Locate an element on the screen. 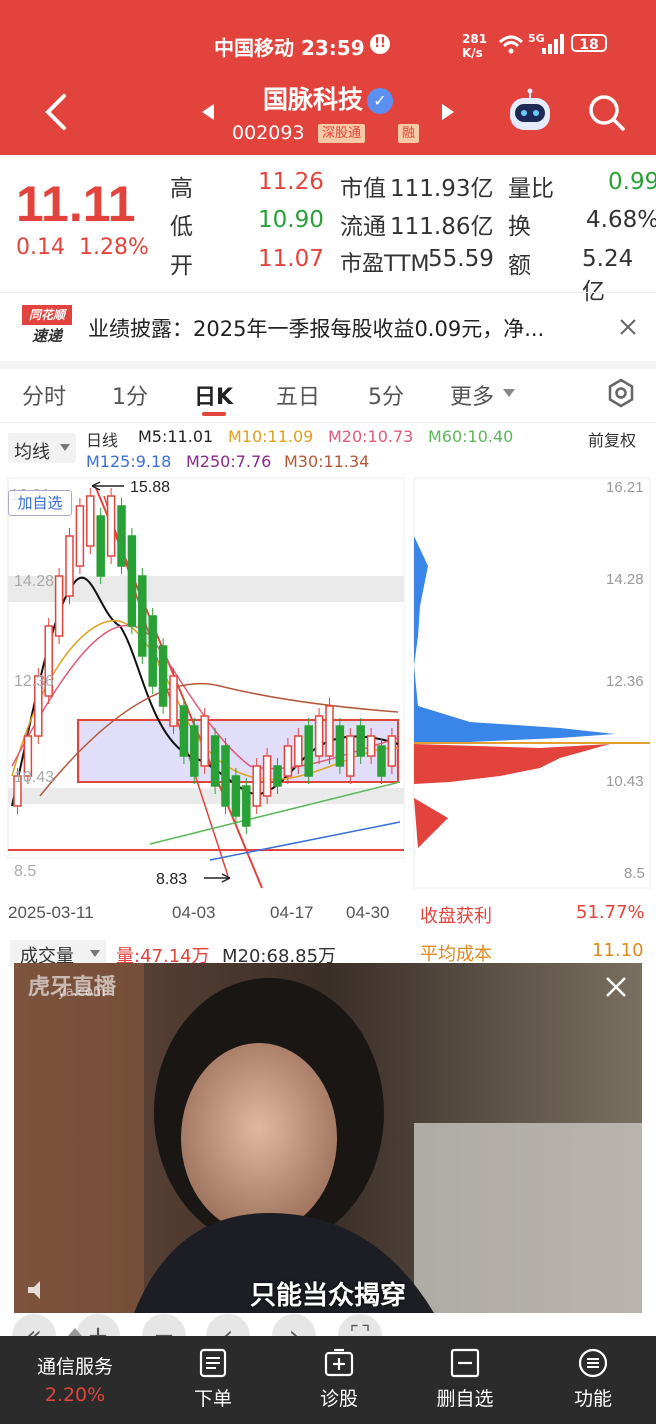 The height and width of the screenshot is (1424, 656). news-logo-bottom: 速递 is located at coordinates (46, 336).